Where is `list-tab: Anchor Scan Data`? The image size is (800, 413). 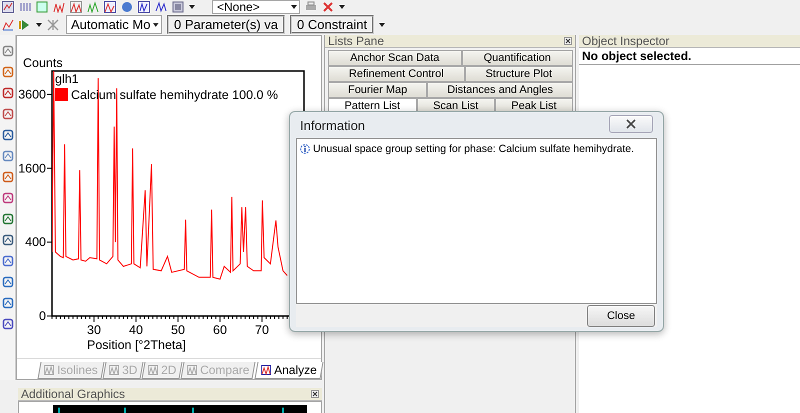 list-tab: Anchor Scan Data is located at coordinates (395, 58).